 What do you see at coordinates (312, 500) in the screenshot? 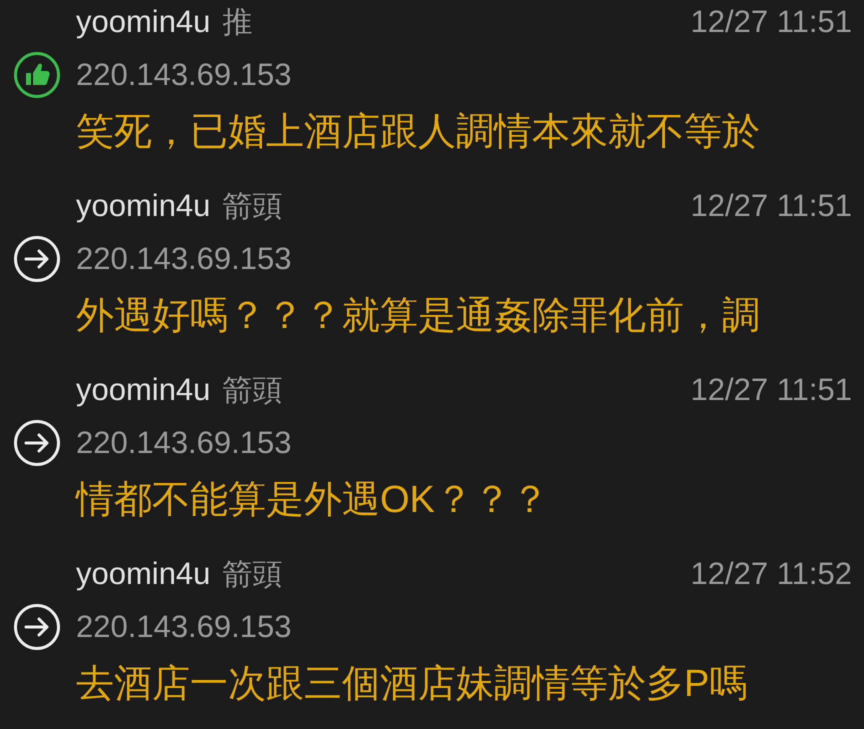
I see `comment-text: 情都不能算是外遇OK？？？` at bounding box center [312, 500].